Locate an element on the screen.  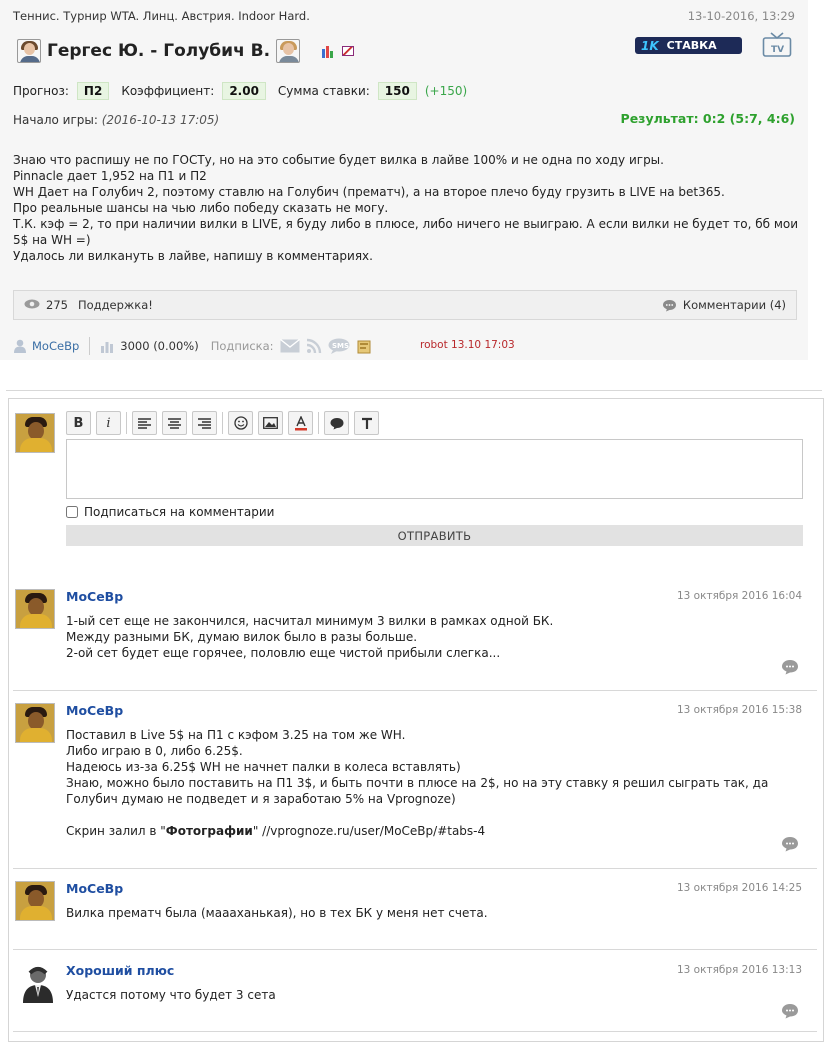
comment-text: Удастся потому что будет 3 сета is located at coordinates (433, 995).